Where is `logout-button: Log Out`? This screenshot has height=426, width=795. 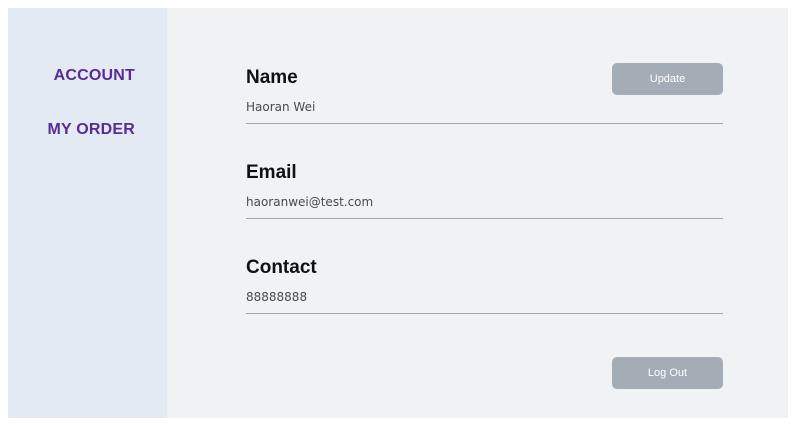 logout-button: Log Out is located at coordinates (667, 373).